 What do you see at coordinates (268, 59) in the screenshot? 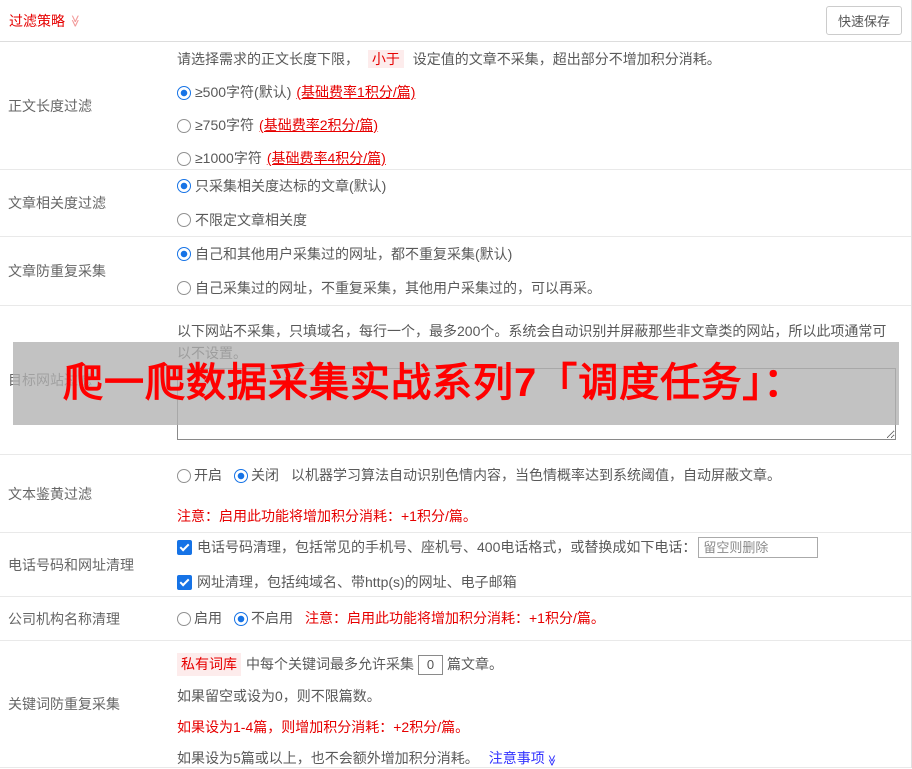
I see `intro-before: 请选择需求的正文长度下限，` at bounding box center [268, 59].